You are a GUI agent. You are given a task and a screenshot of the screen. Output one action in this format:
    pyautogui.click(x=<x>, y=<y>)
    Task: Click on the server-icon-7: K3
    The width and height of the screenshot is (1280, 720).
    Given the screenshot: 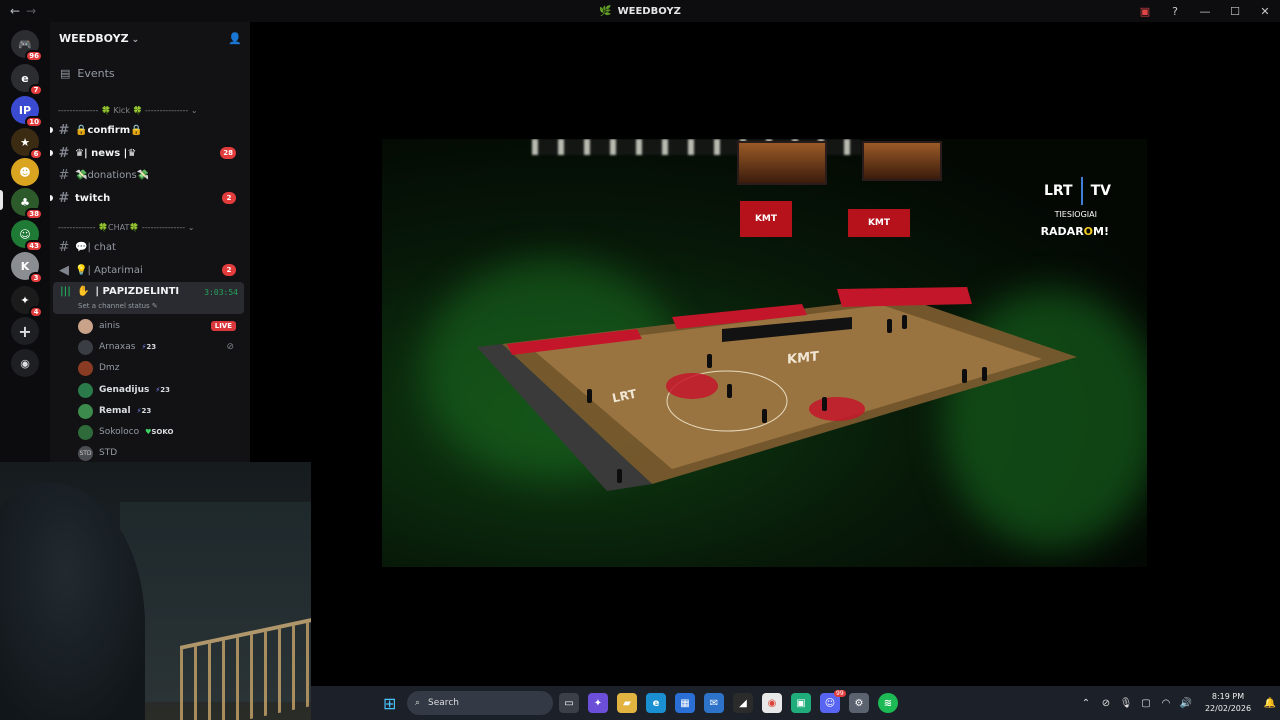 What is the action you would take?
    pyautogui.click(x=27, y=268)
    